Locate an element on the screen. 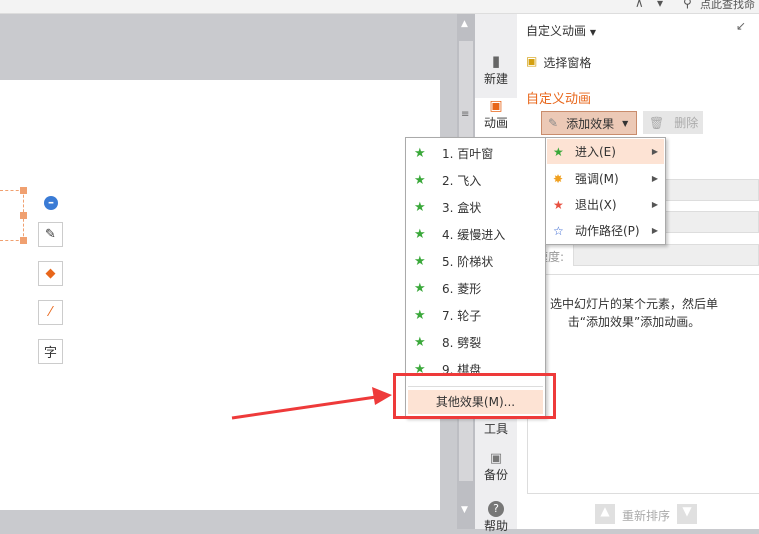 This screenshot has width=759, height=534. annotation-arrow is located at coordinates (311, 403).